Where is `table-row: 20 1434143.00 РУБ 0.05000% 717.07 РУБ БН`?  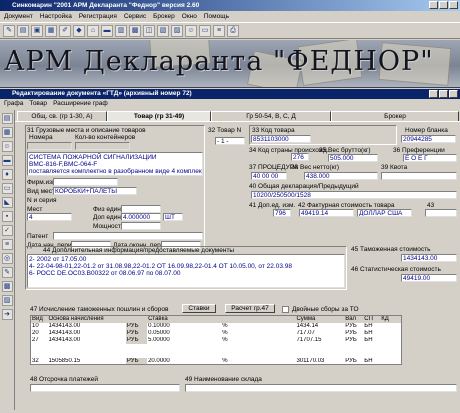
table-row: 20 1434143.00 РУБ 0.05000% 717.07 РУБ БН is located at coordinates (216, 333).